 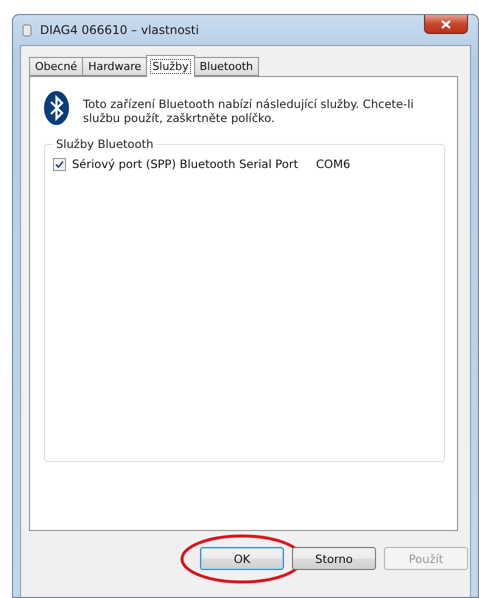 I want to click on close-icon, so click(x=446, y=24).